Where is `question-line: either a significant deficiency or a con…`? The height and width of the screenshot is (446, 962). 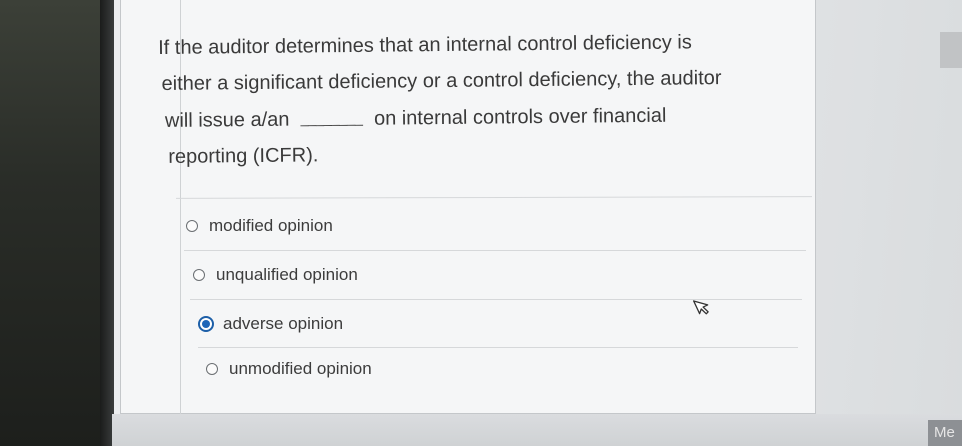 question-line: either a significant deficiency or a con… is located at coordinates (441, 81).